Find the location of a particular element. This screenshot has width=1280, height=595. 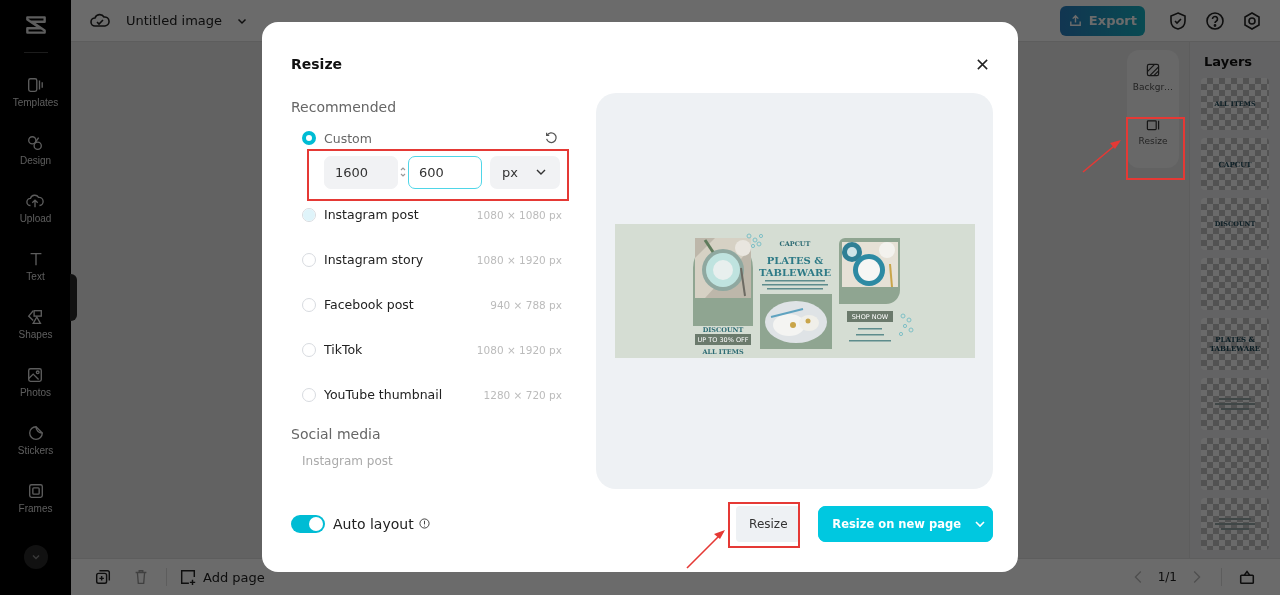

close-icon is located at coordinates (982, 64).